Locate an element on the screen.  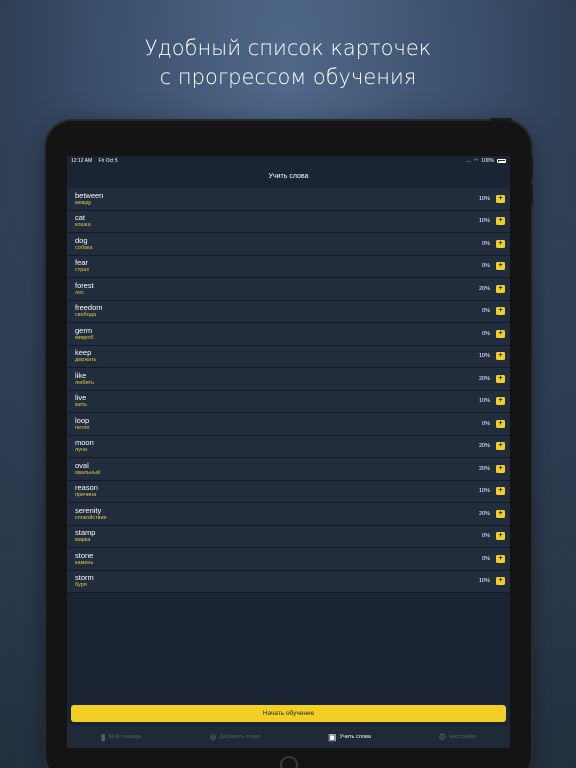
list-item: loop петля 0% + is located at coordinates (288, 424).